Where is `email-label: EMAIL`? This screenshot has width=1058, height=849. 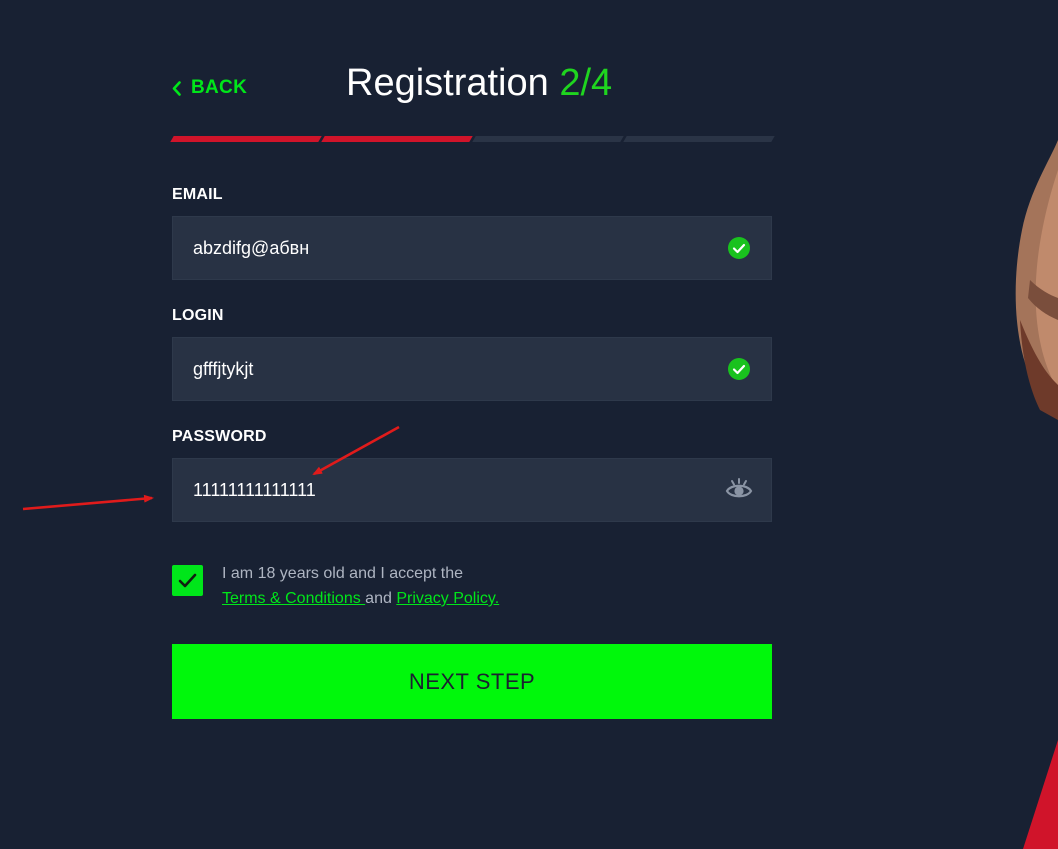
email-label: EMAIL is located at coordinates (197, 194).